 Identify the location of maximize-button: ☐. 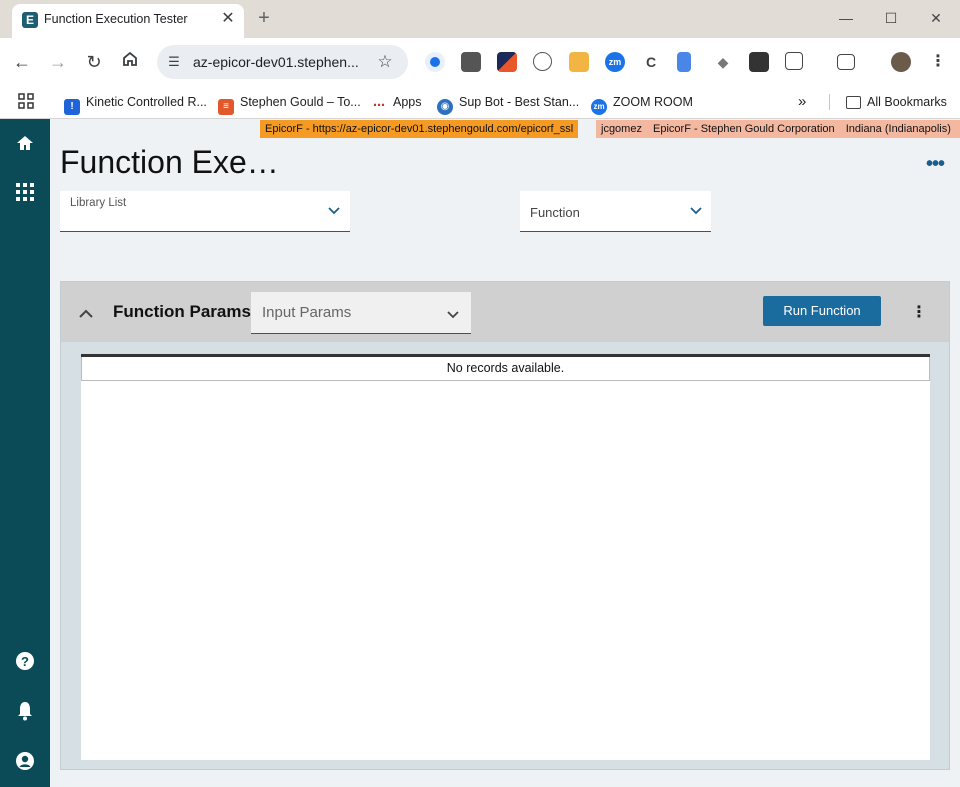
(891, 18).